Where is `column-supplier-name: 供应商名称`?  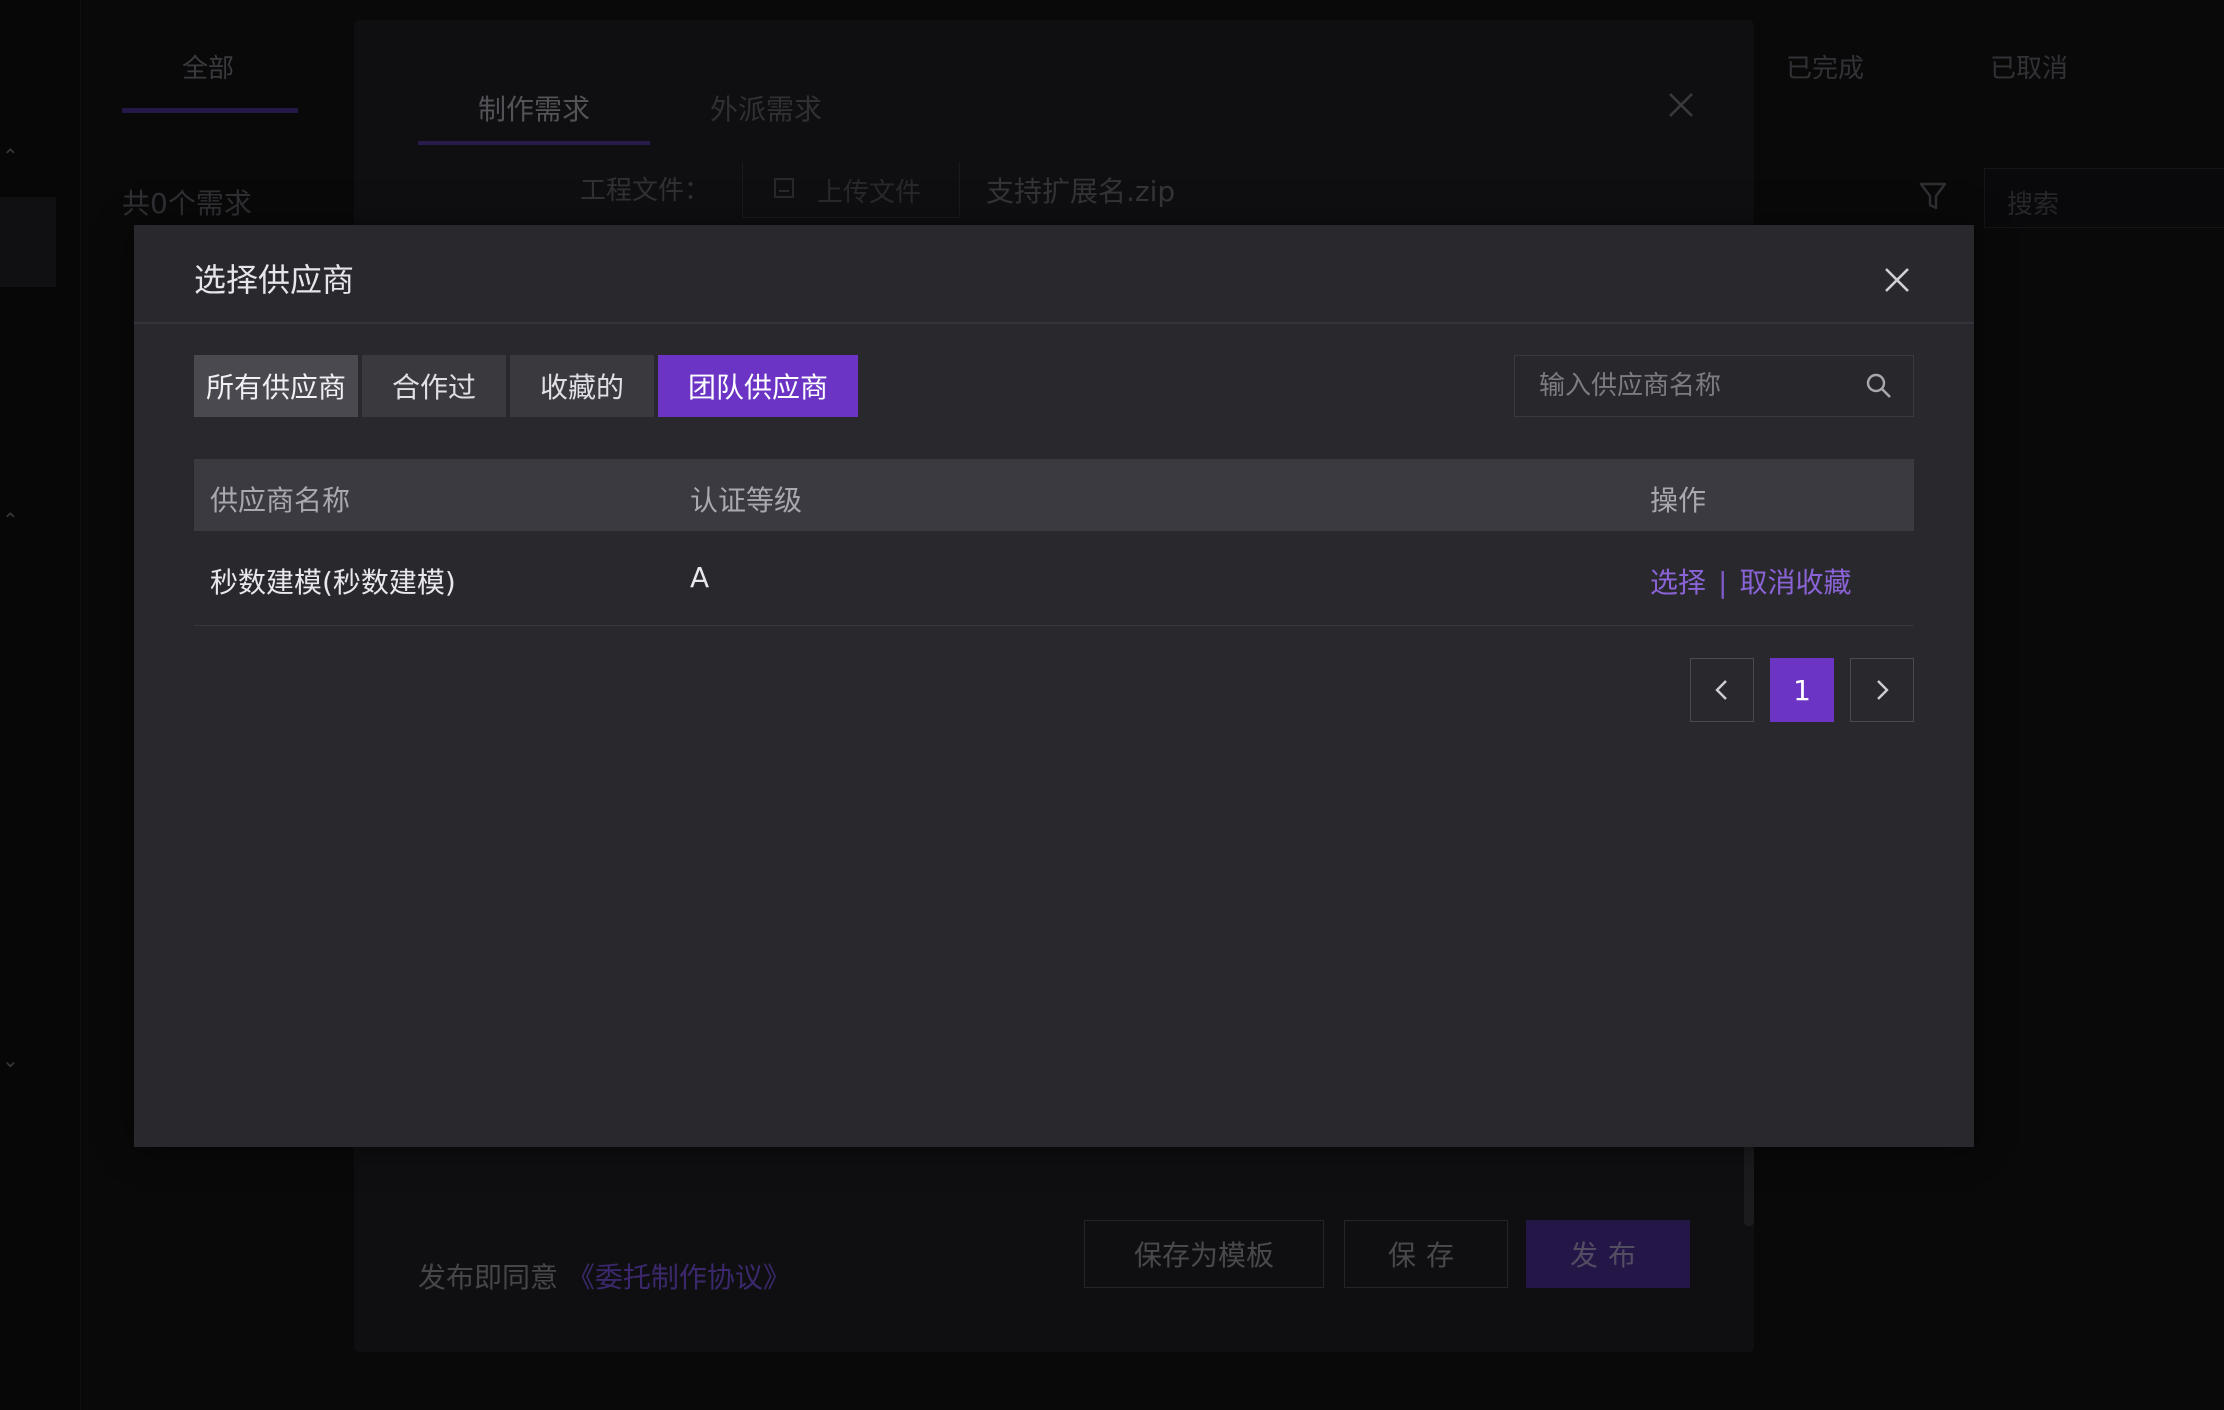 column-supplier-name: 供应商名称 is located at coordinates (280, 500).